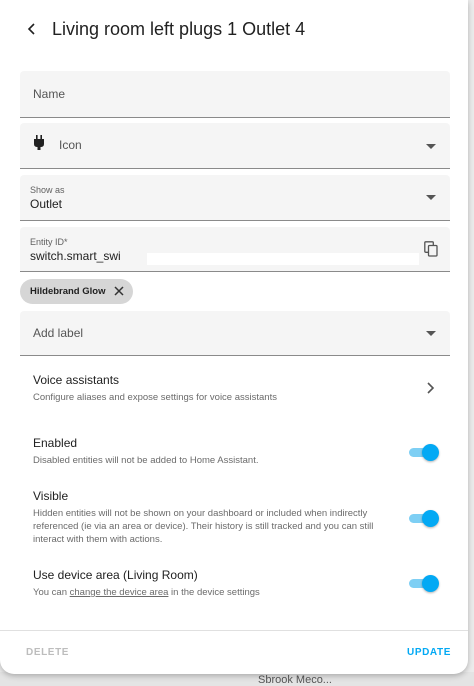  Describe the element at coordinates (58, 333) in the screenshot. I see `add-label-placeholder: Add label` at that location.